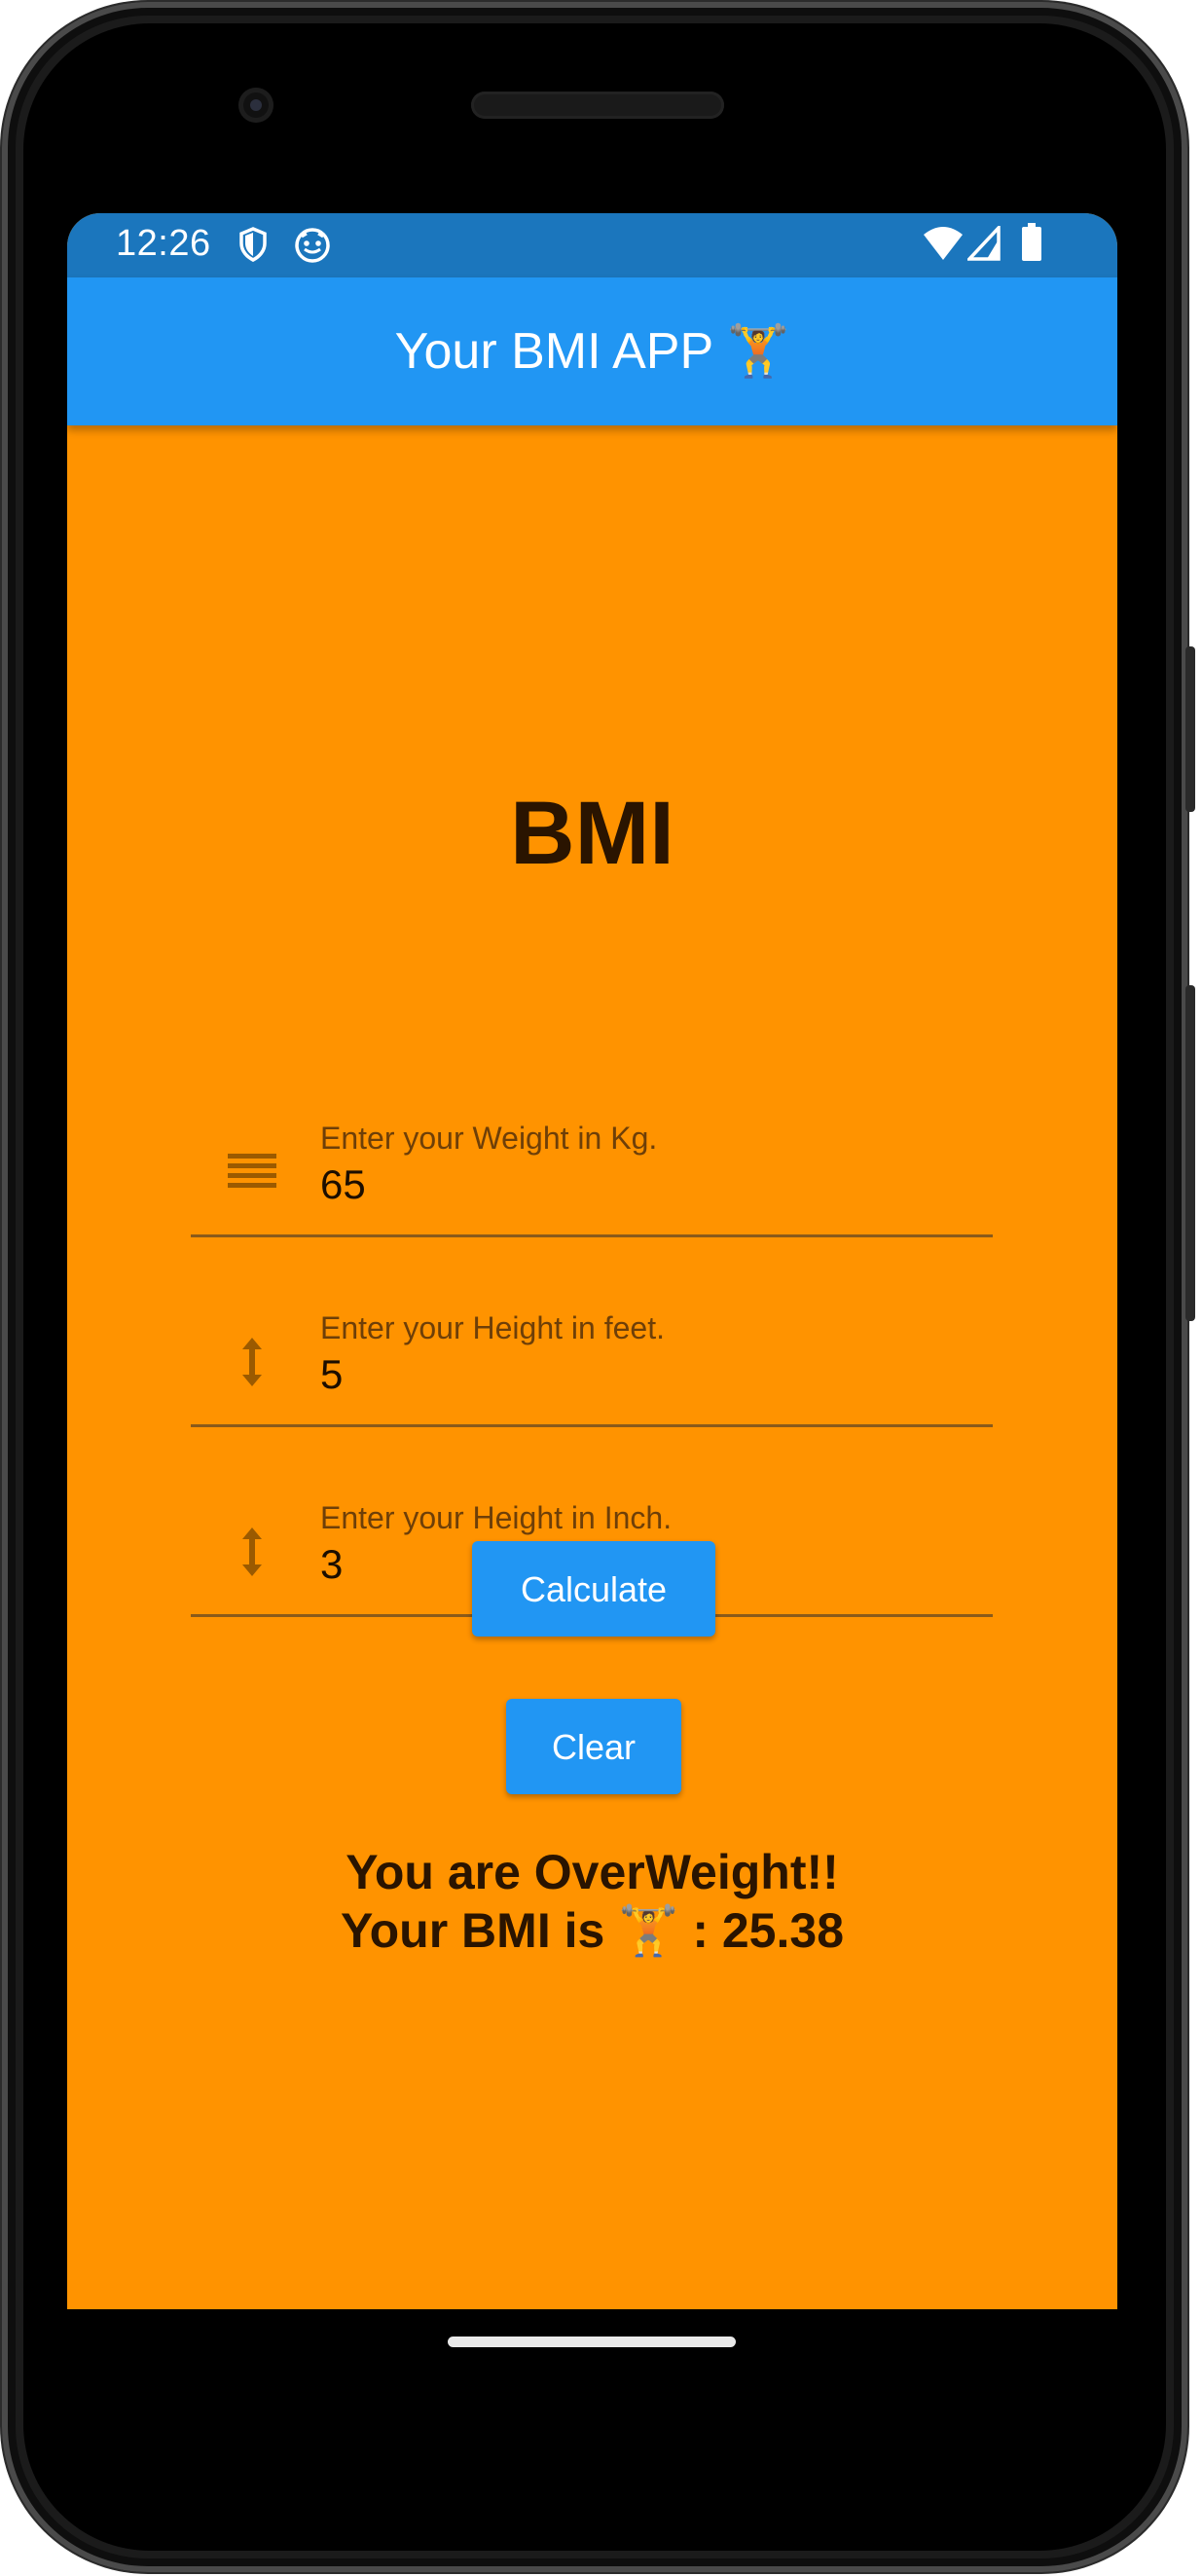 The width and height of the screenshot is (1202, 2576). What do you see at coordinates (592, 2342) in the screenshot?
I see `home-gesture-bar` at bounding box center [592, 2342].